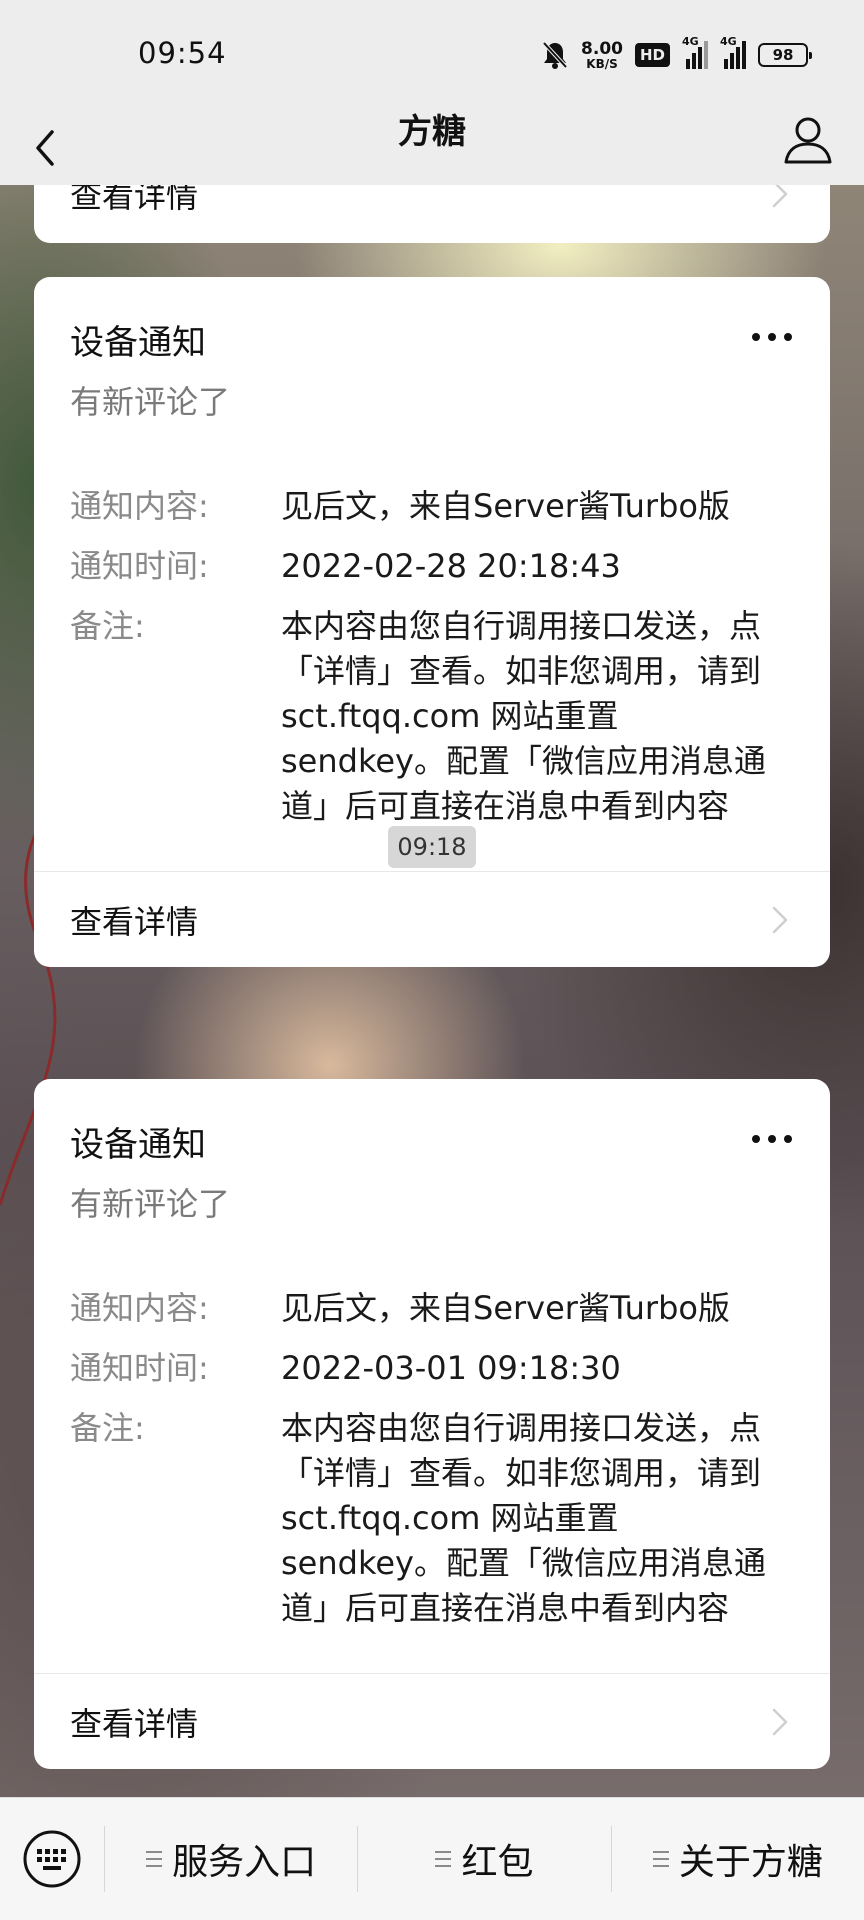 Image resolution: width=864 pixels, height=1920 pixels. I want to click on menu-item-service-entry: 服务入口, so click(231, 1859).